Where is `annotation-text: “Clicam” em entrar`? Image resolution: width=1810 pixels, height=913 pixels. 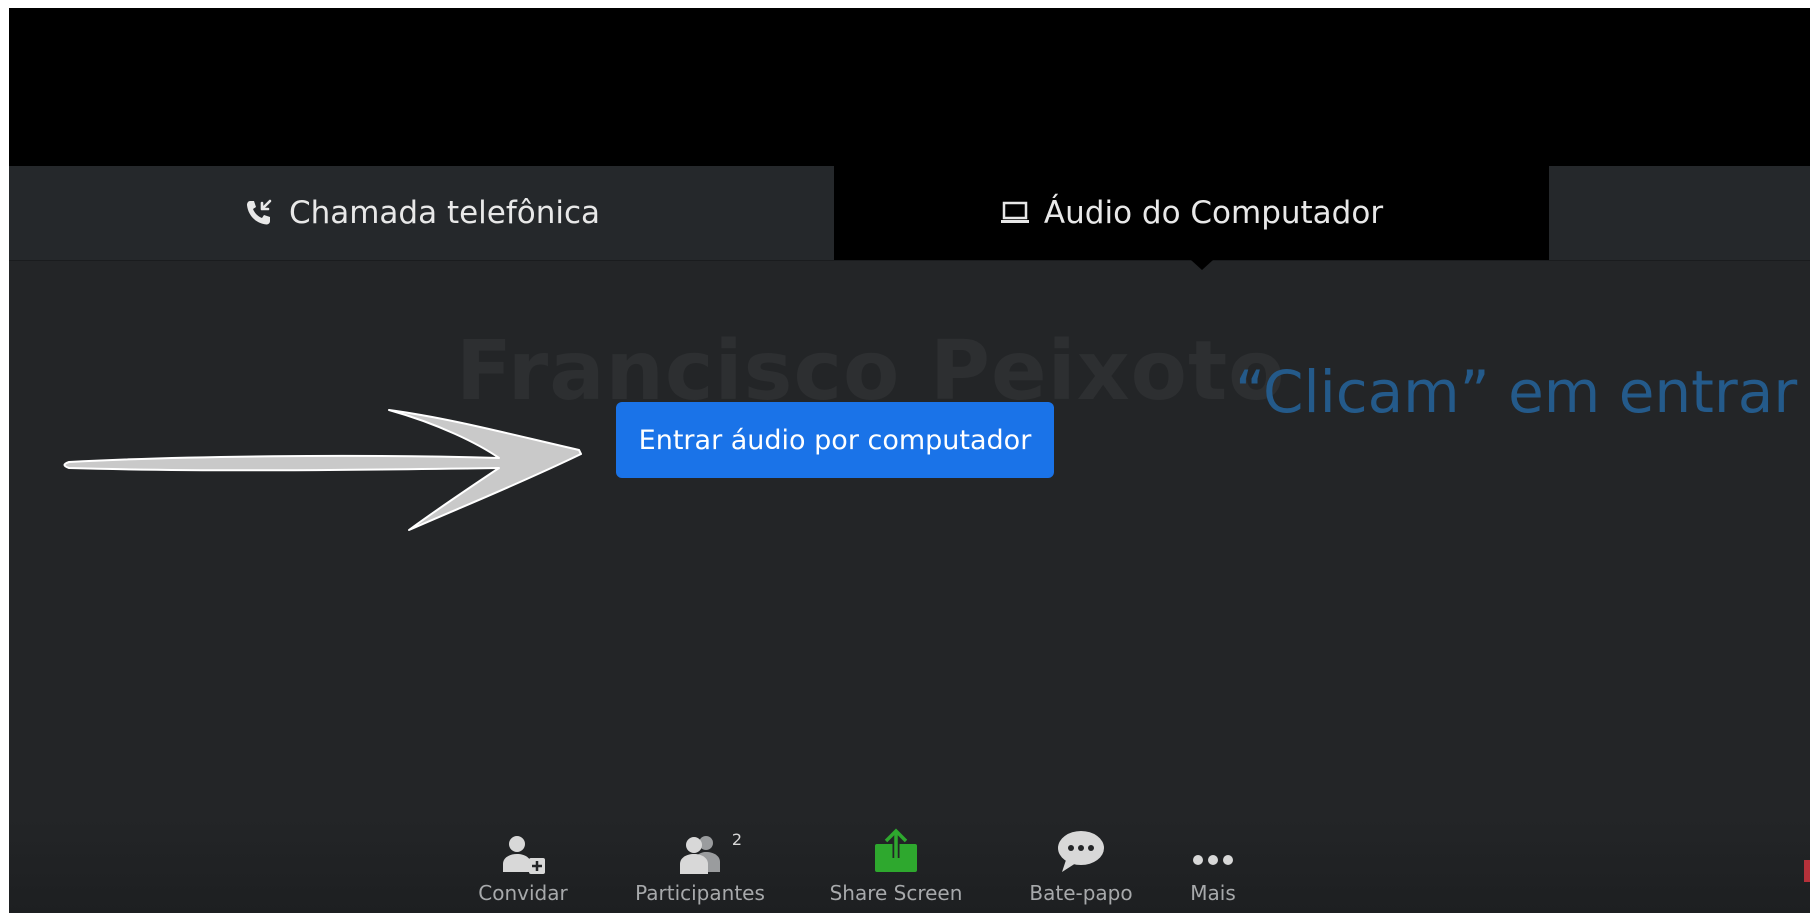 annotation-text: “Clicam” em entrar is located at coordinates (1516, 392).